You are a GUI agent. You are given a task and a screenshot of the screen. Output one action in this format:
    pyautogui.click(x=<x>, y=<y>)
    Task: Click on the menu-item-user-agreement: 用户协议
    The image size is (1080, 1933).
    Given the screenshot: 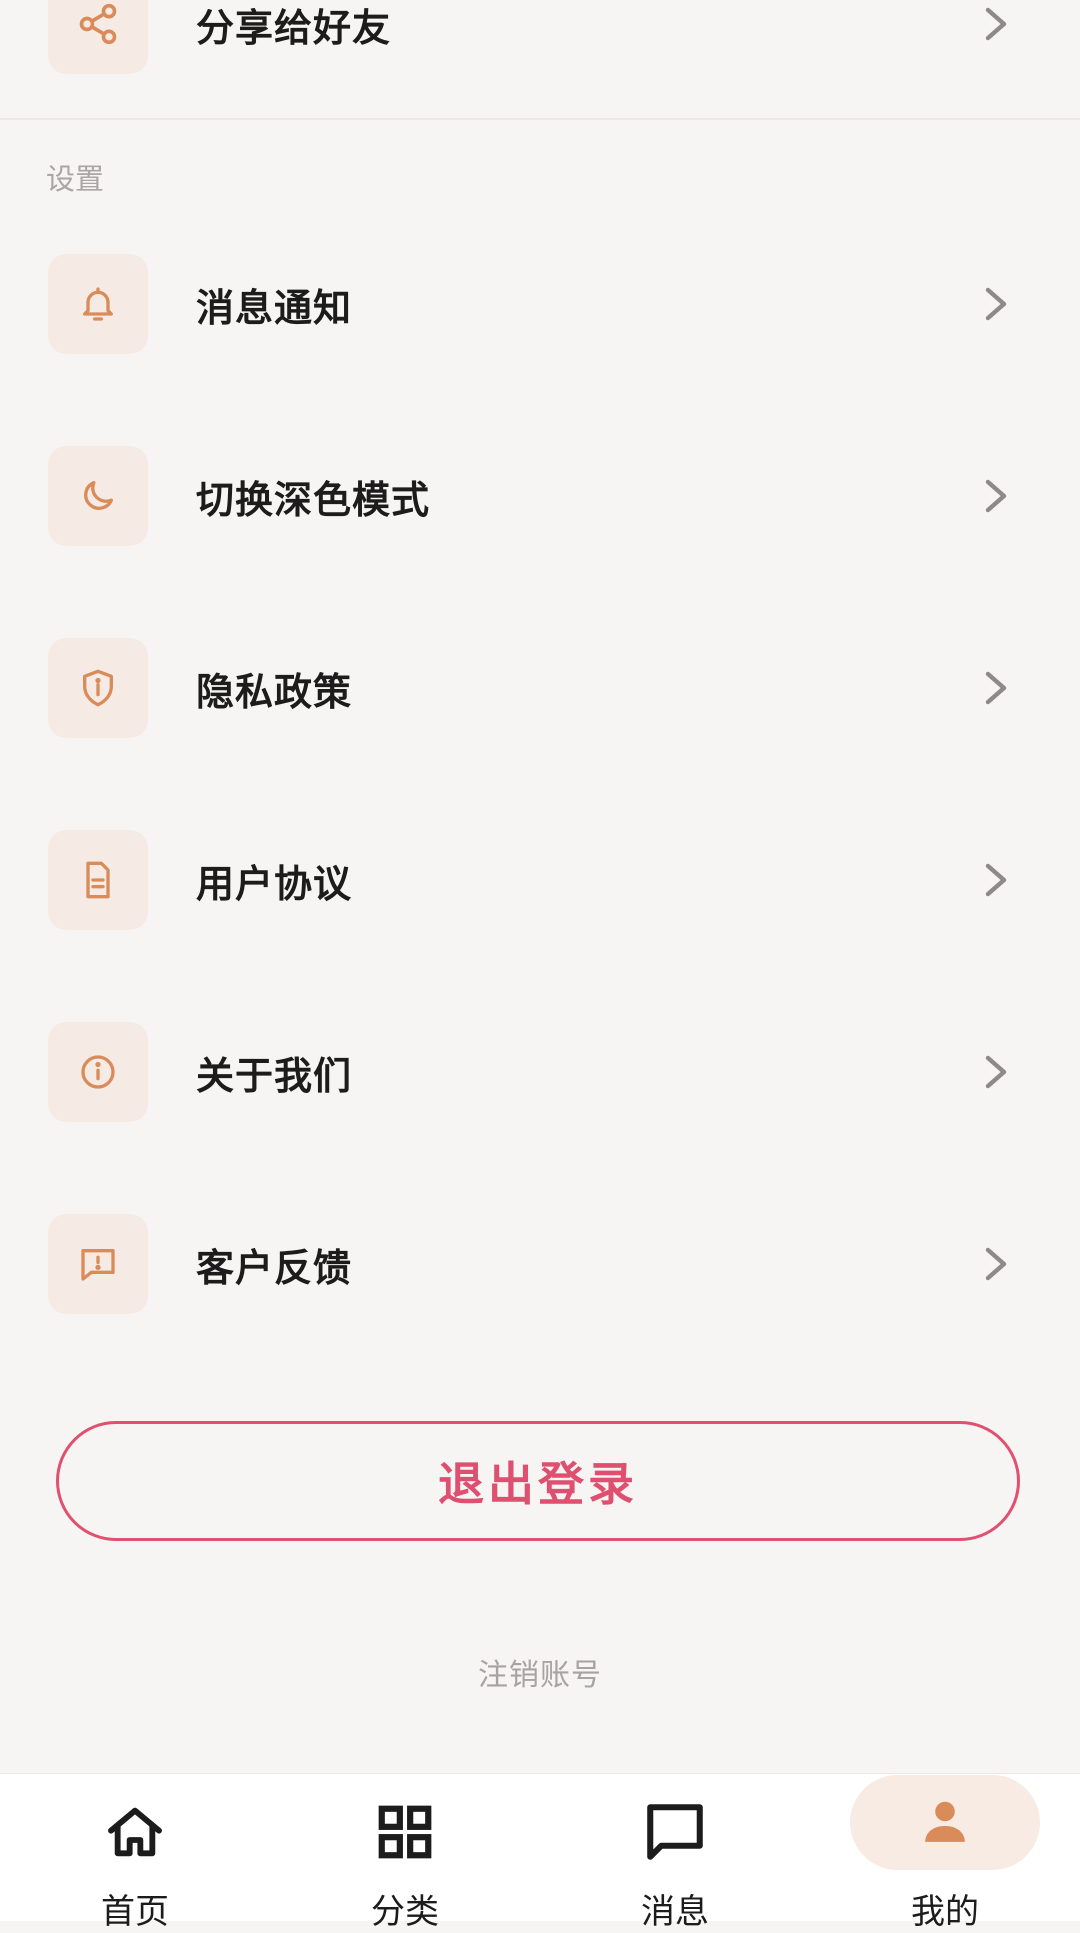 What is the action you would take?
    pyautogui.click(x=540, y=880)
    